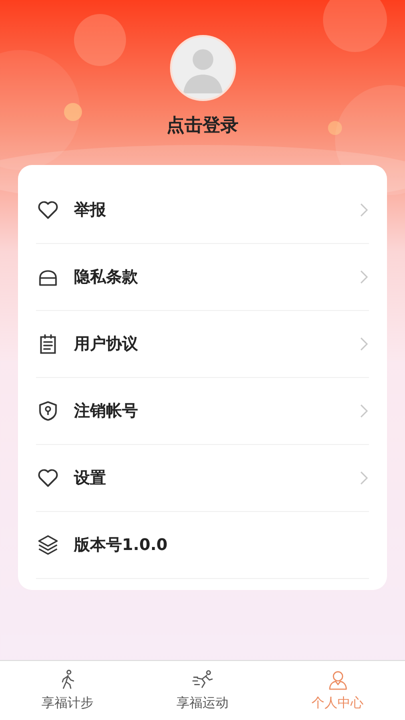  Describe the element at coordinates (209, 210) in the screenshot. I see `menu-item: 举报` at that location.